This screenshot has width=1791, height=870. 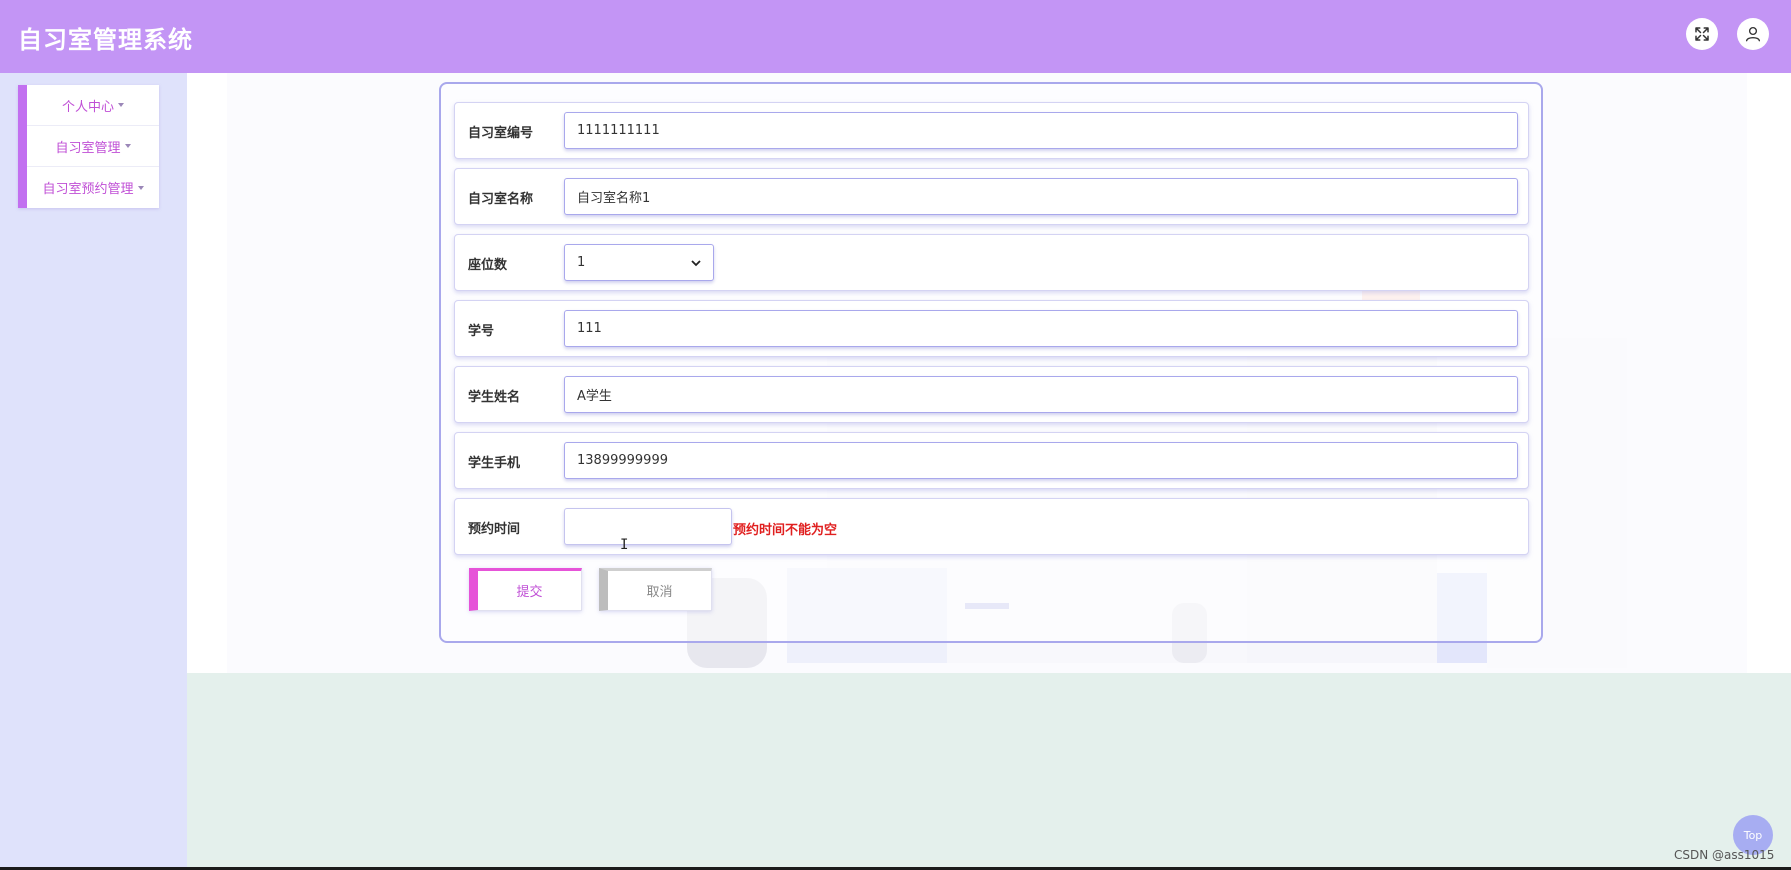 What do you see at coordinates (581, 262) in the screenshot?
I see `select-value: 1` at bounding box center [581, 262].